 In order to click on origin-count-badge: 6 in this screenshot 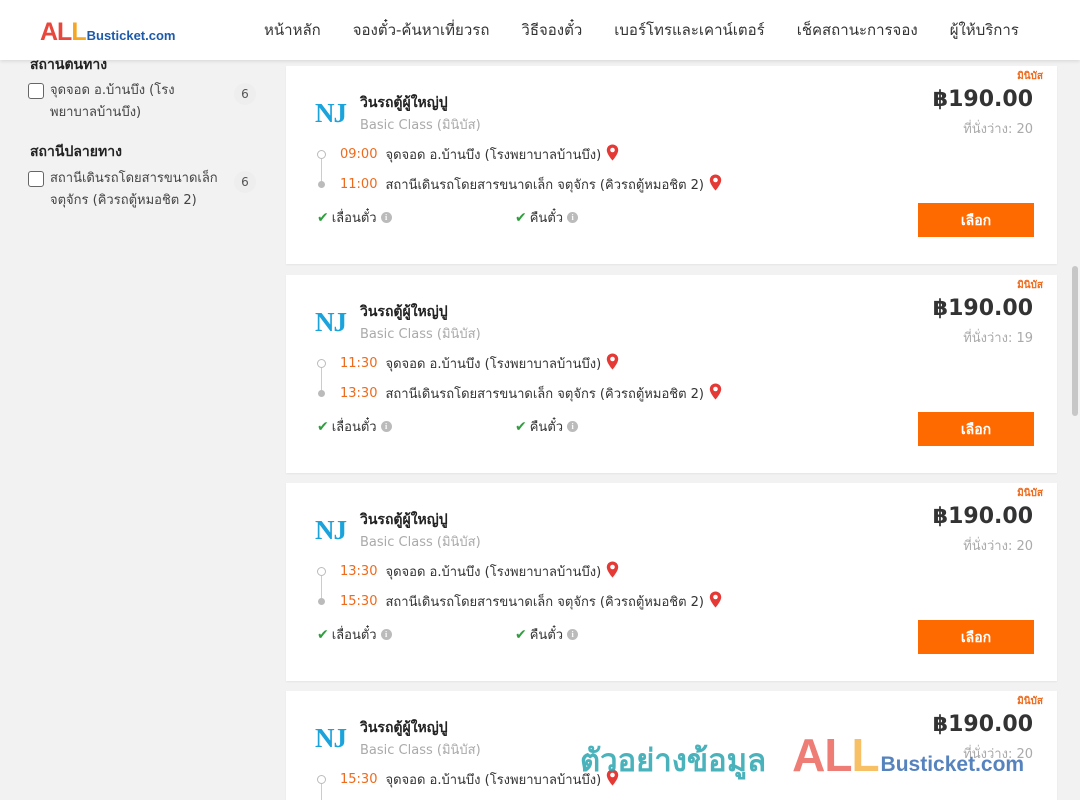, I will do `click(245, 94)`.